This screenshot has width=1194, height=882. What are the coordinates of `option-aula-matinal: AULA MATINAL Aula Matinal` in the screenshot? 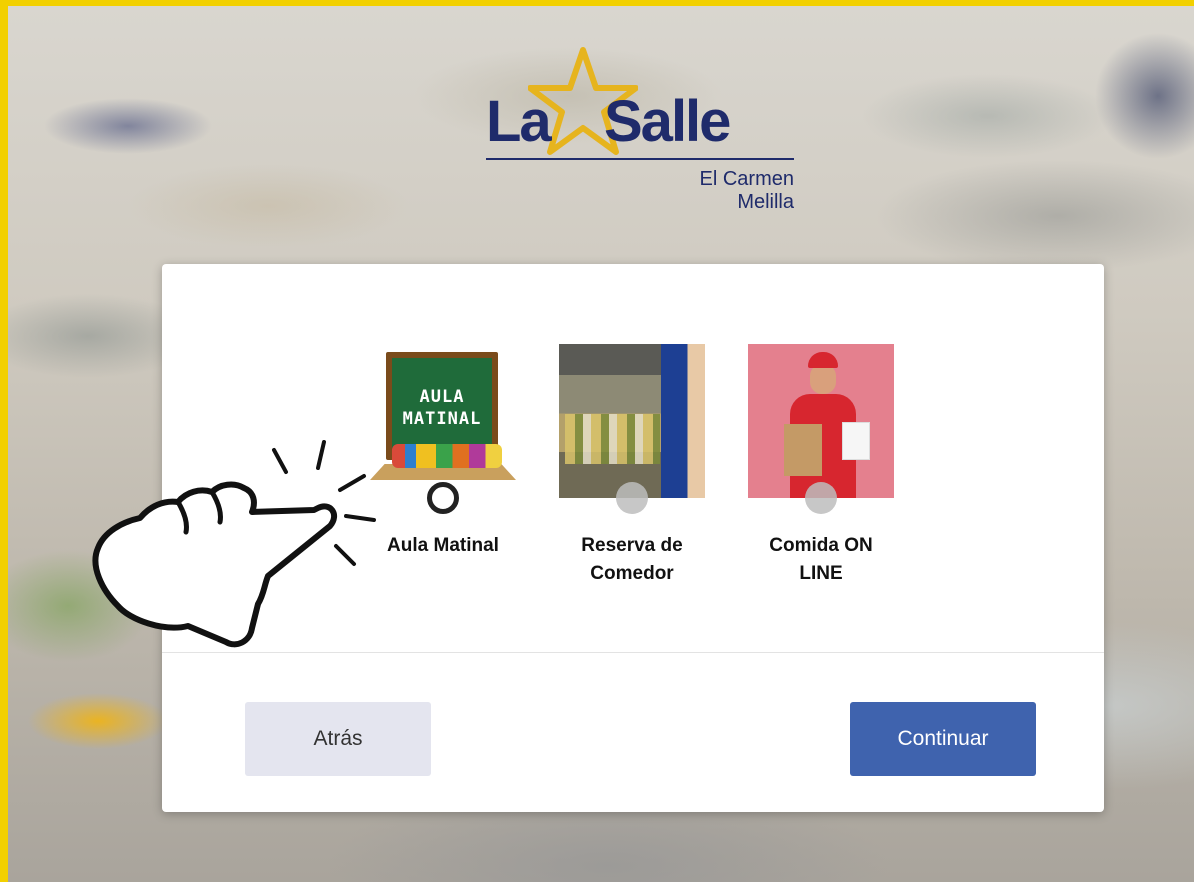 It's located at (443, 452).